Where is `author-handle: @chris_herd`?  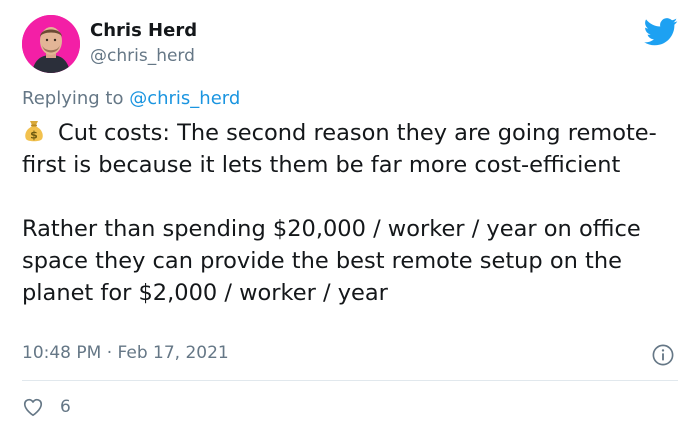
author-handle: @chris_herd is located at coordinates (142, 56).